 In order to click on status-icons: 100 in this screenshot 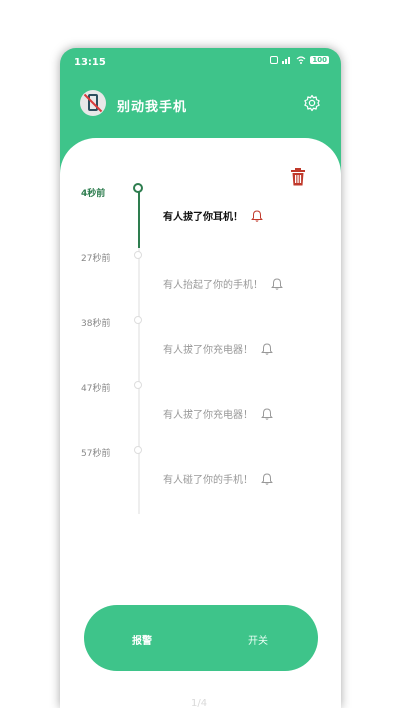, I will do `click(299, 60)`.